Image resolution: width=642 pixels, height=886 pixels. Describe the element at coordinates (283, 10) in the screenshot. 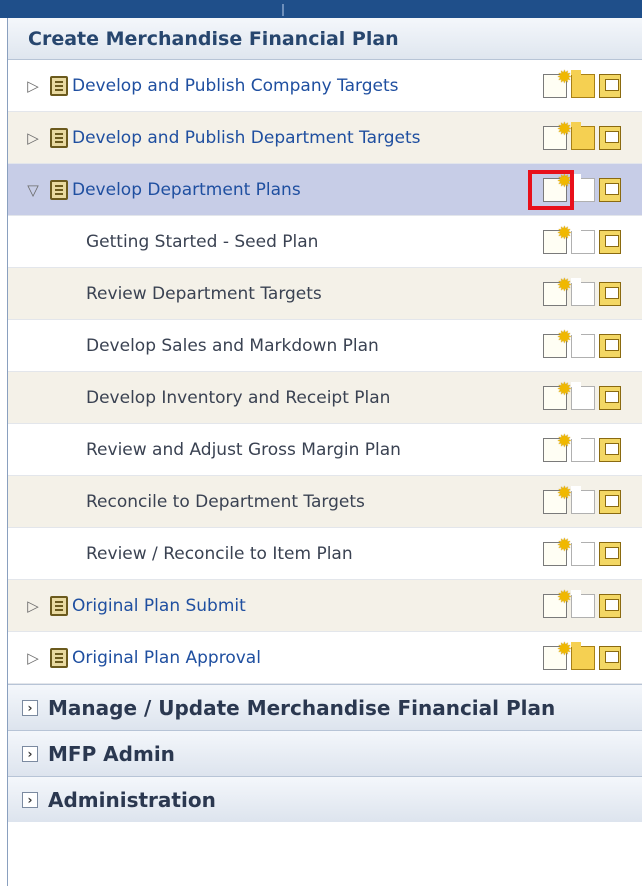

I see `splitter-handle` at that location.